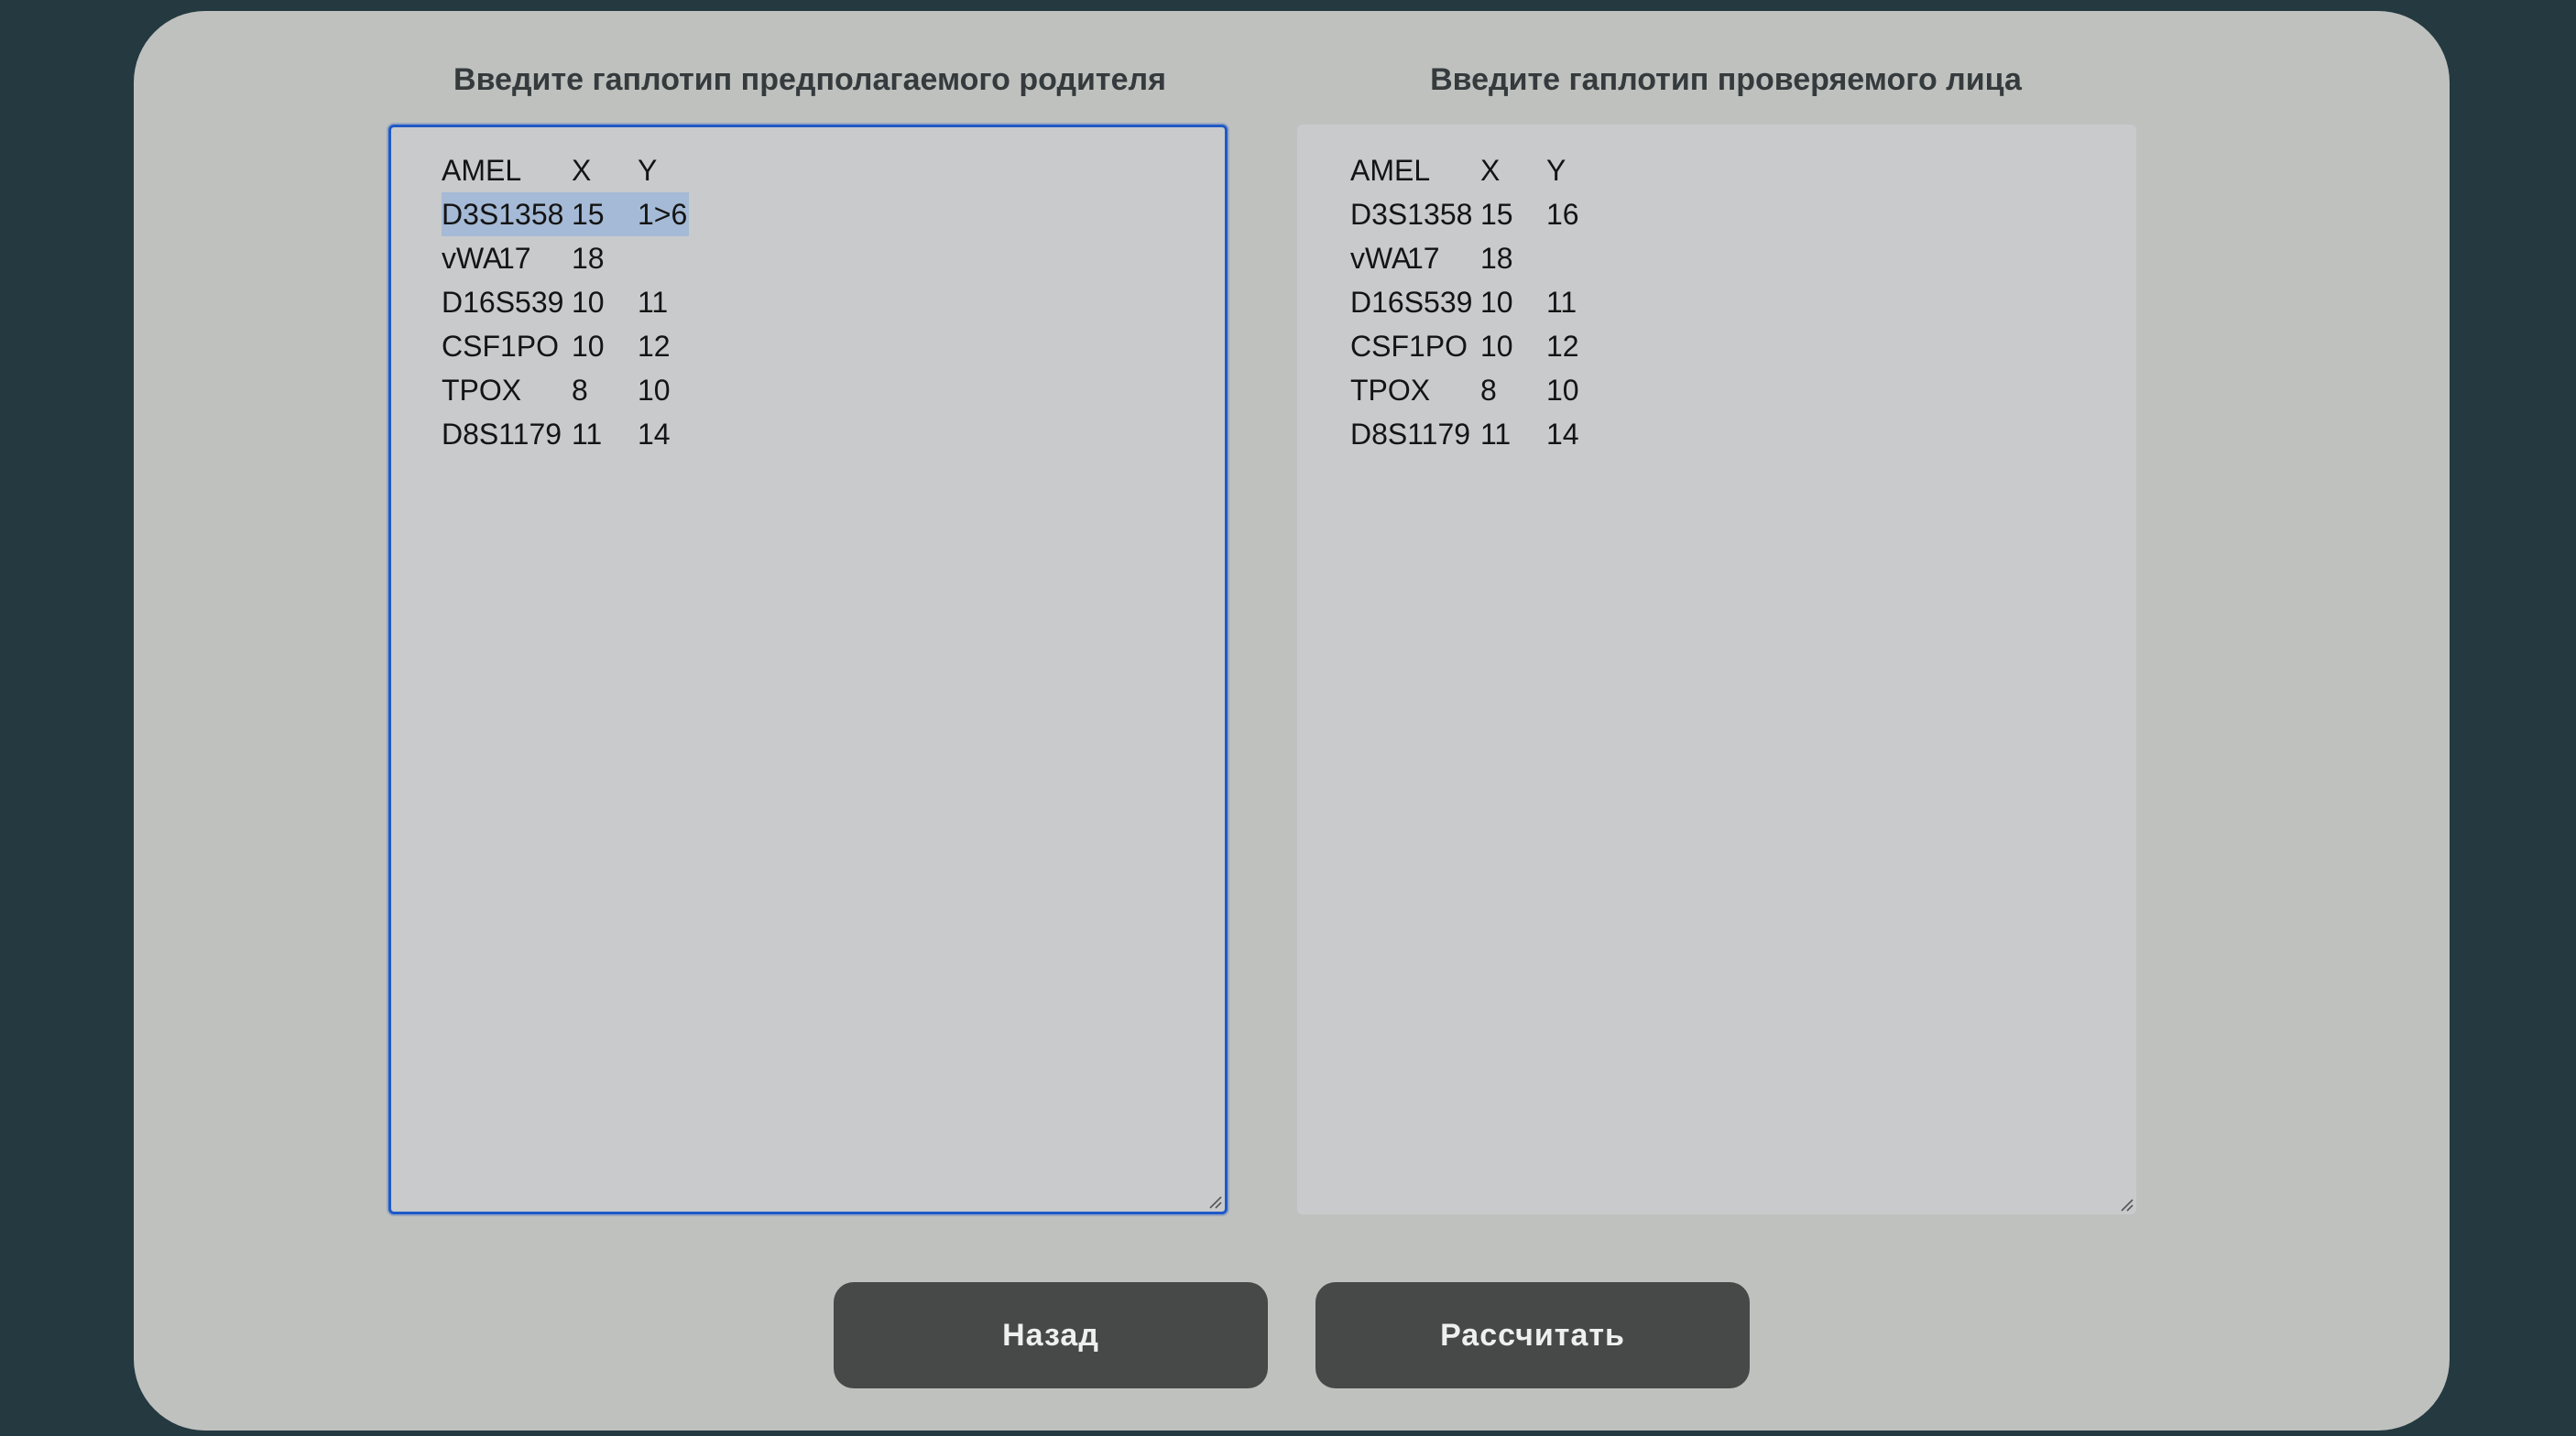 The width and height of the screenshot is (2576, 1436). What do you see at coordinates (1533, 1335) in the screenshot?
I see `calculate-button: Рассчитать` at bounding box center [1533, 1335].